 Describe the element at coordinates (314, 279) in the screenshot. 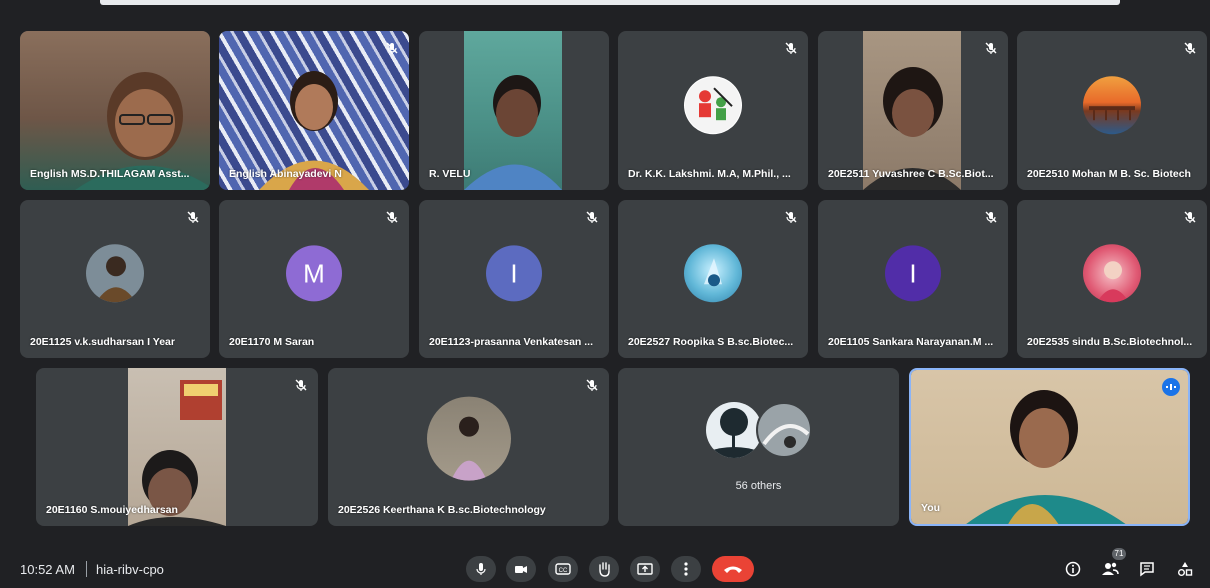

I see `participant-tile: M 20E1170 M Saran` at that location.